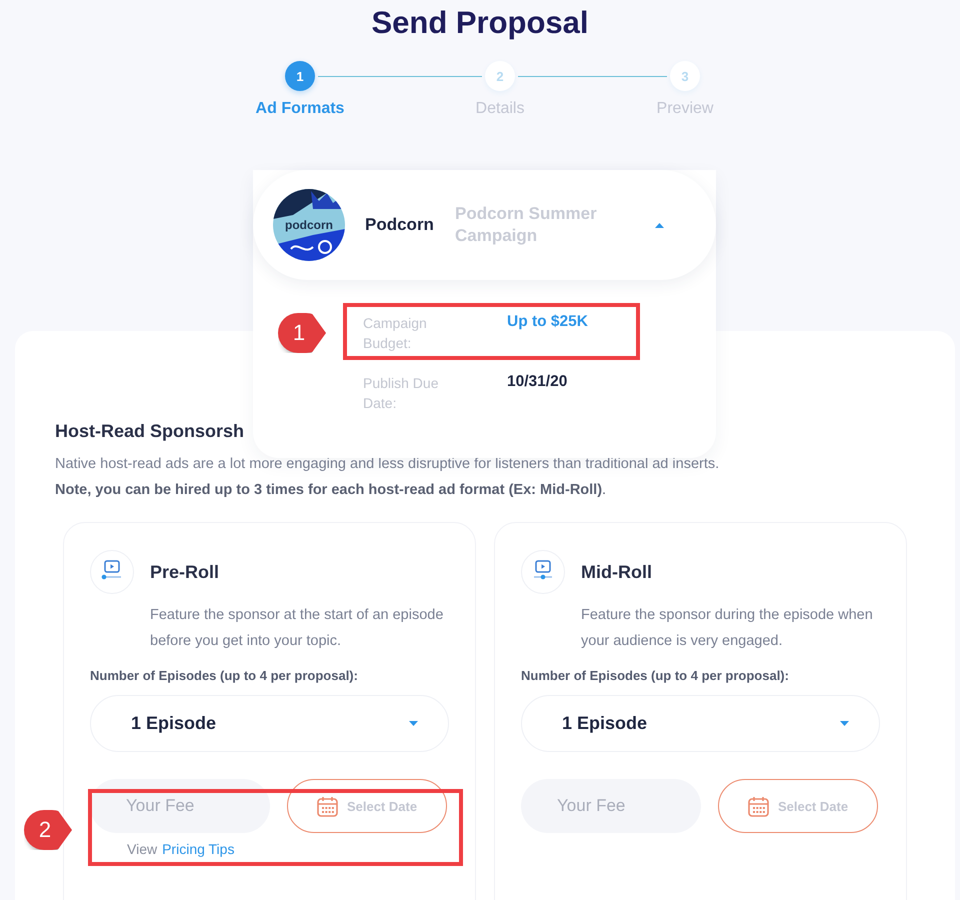 This screenshot has width=960, height=900. I want to click on format-title: Mid-Roll, so click(616, 572).